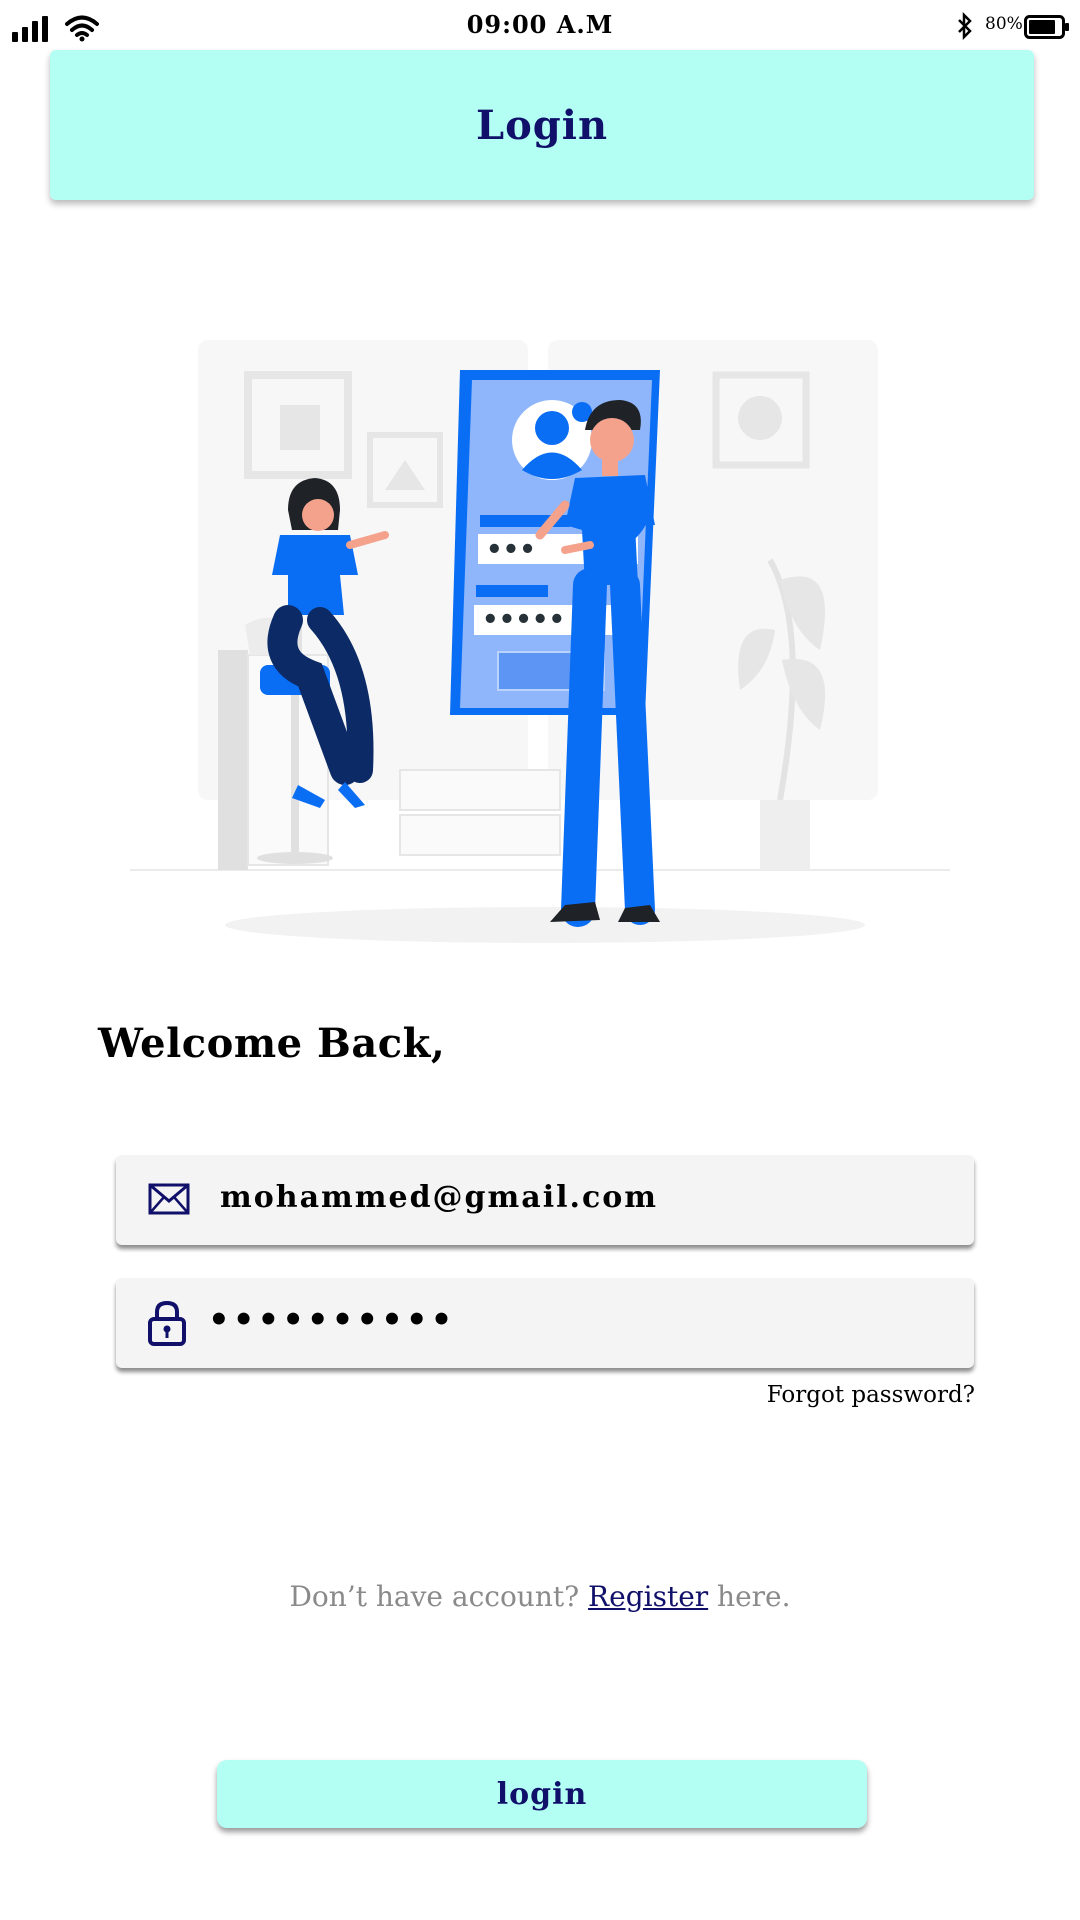  What do you see at coordinates (648, 1596) in the screenshot?
I see `register-link: Register` at bounding box center [648, 1596].